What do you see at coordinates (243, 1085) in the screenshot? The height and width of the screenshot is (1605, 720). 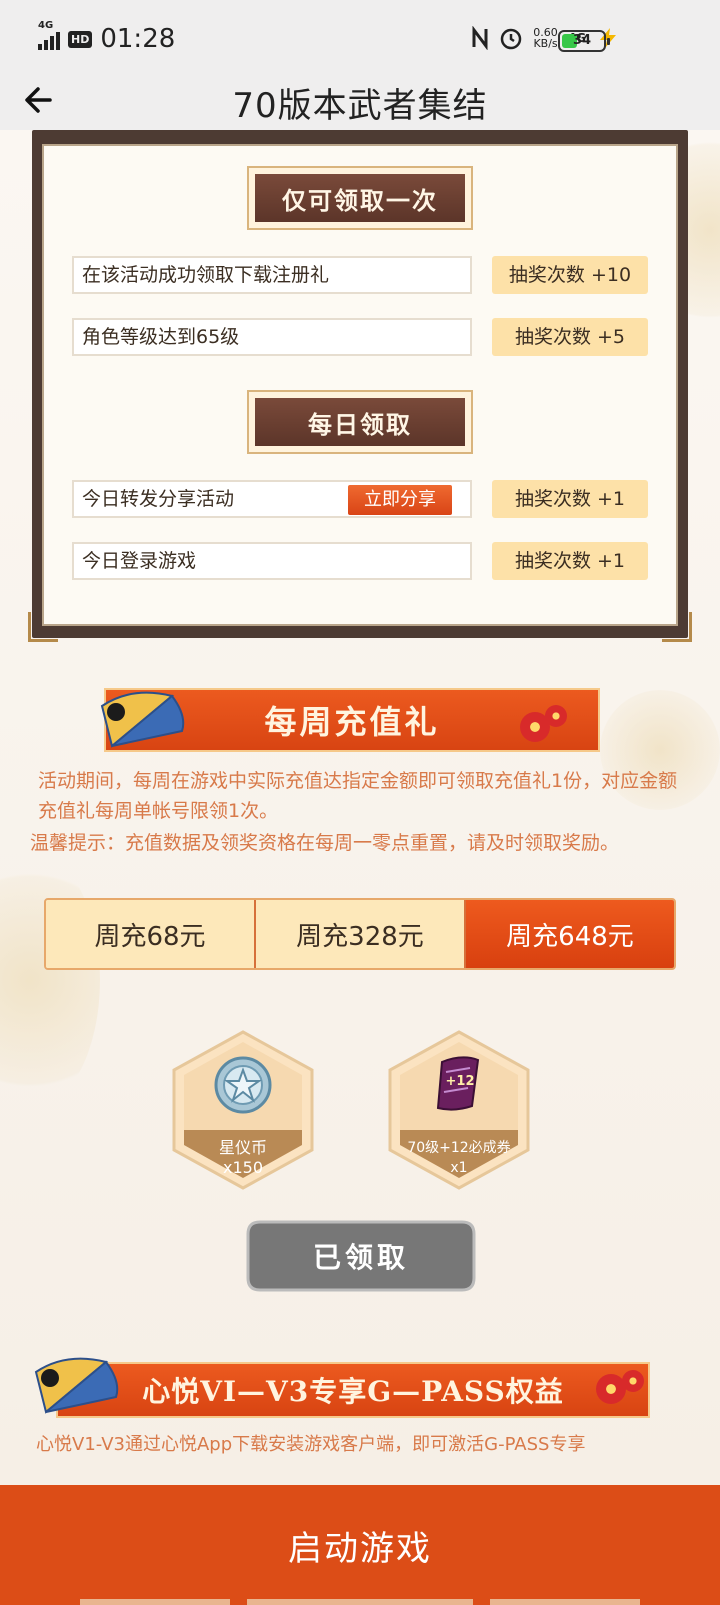 I see `star-coin-icon` at bounding box center [243, 1085].